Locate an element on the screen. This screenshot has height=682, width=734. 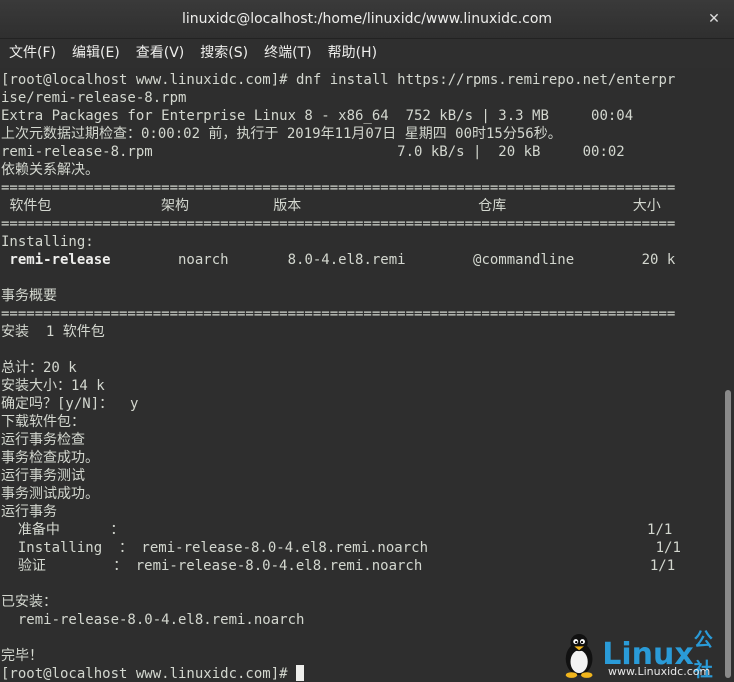
terminal-line: 事务测试成功。 is located at coordinates (50, 494).